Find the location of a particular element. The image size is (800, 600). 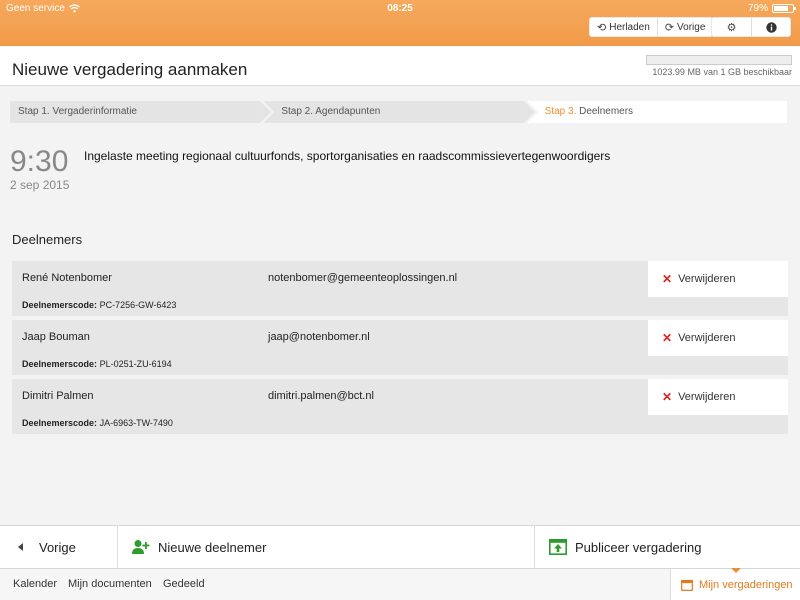

page-title: Nieuwe vergadering aanmaken is located at coordinates (130, 69).